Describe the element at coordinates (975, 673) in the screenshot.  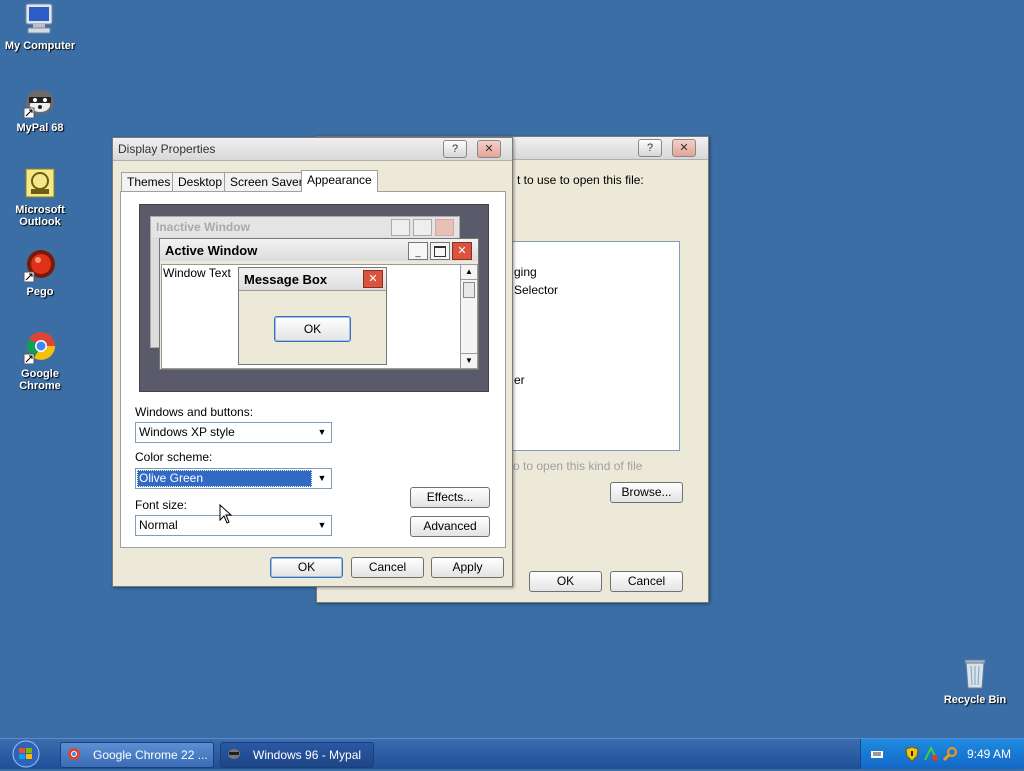
I see `recycle-bin-icon` at that location.